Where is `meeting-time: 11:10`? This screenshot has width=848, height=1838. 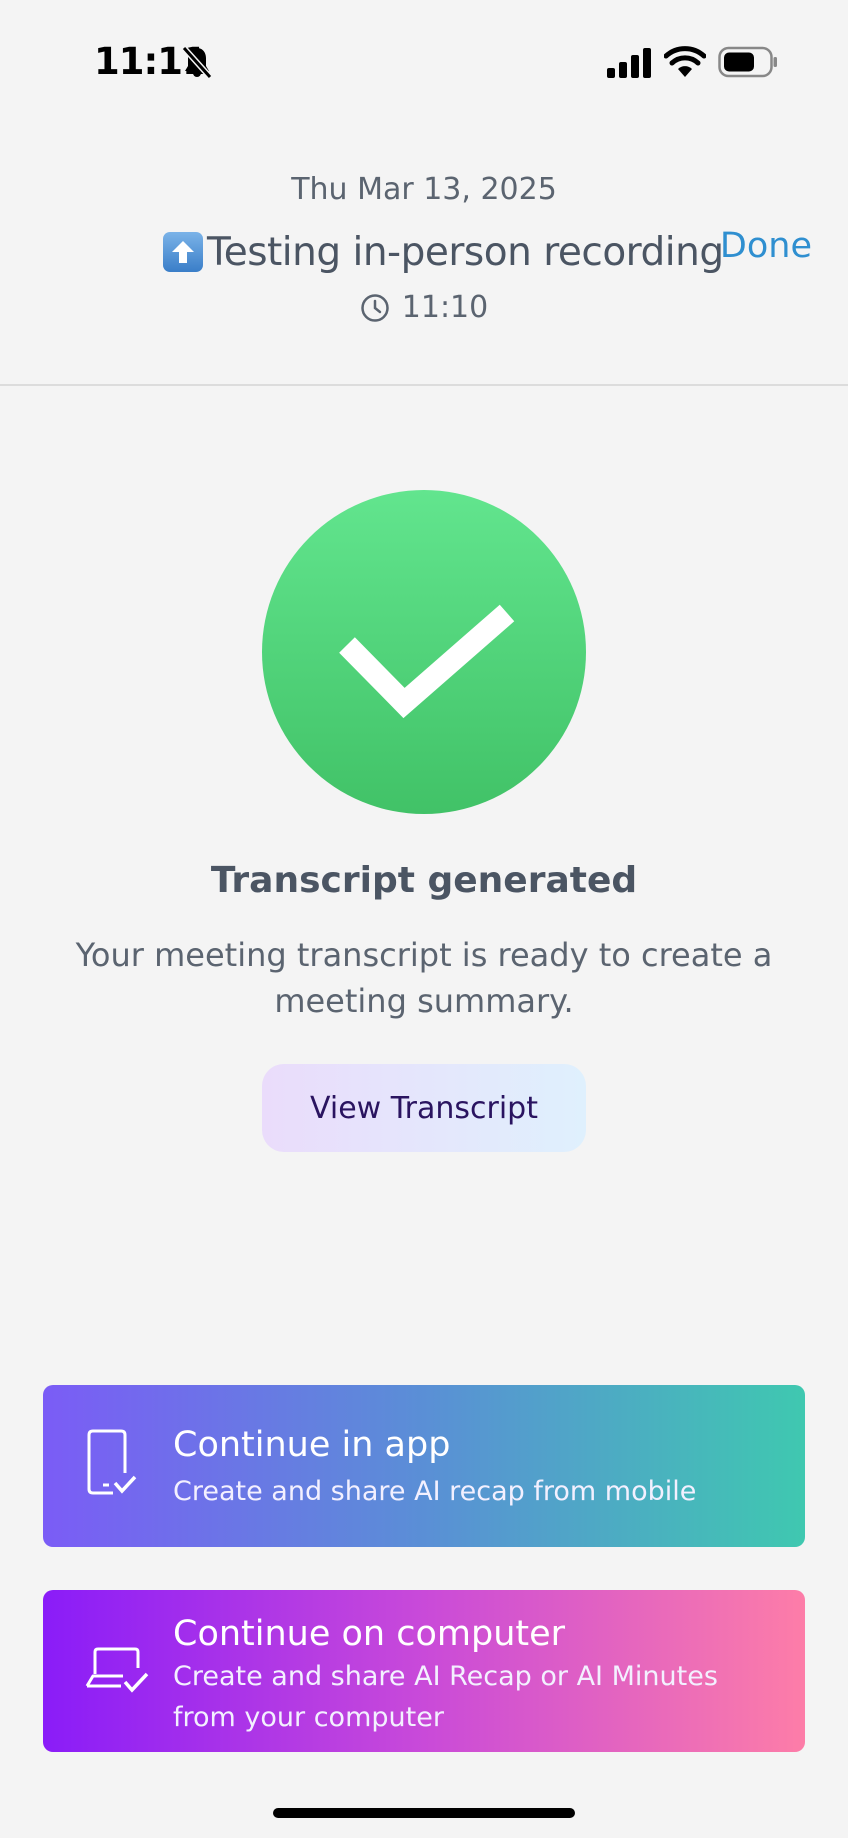
meeting-time: 11:10 is located at coordinates (445, 307).